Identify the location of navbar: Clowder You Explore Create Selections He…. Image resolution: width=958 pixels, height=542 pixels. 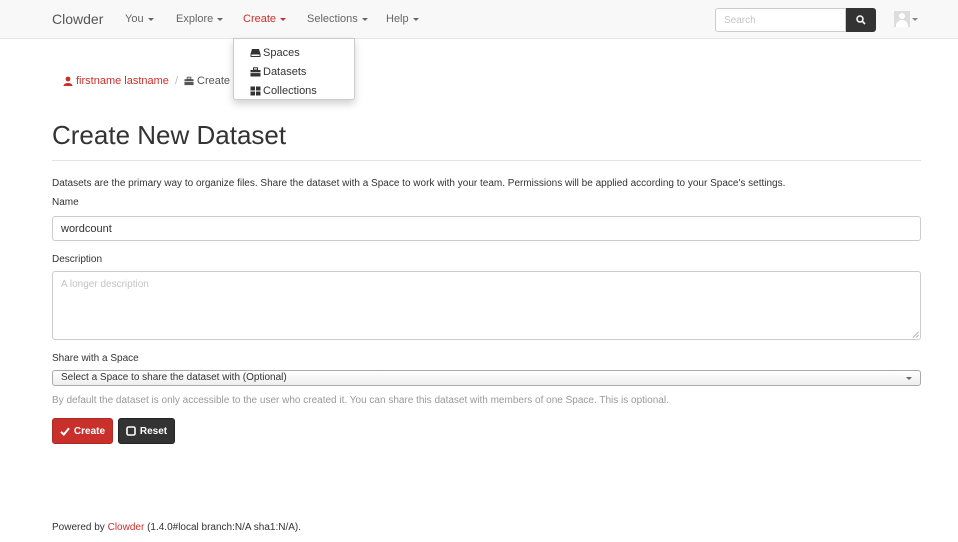
(479, 19).